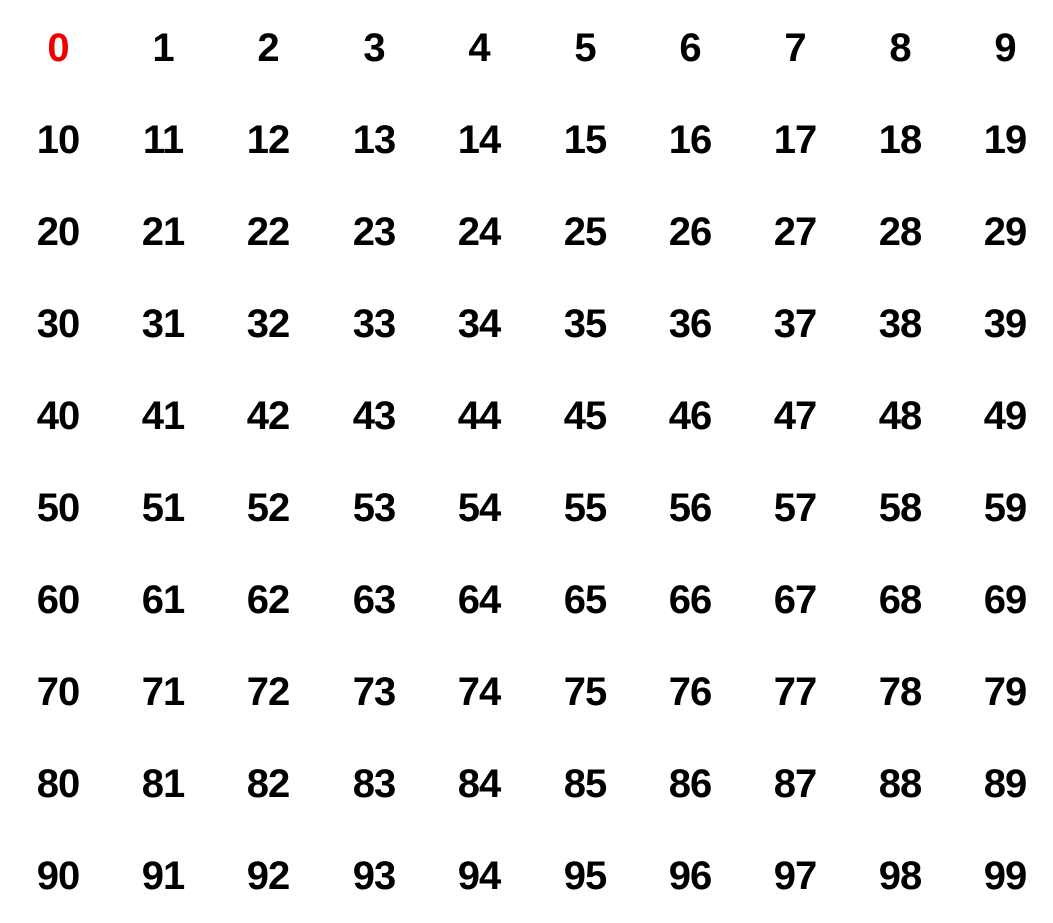 The width and height of the screenshot is (1053, 923). Describe the element at coordinates (690, 324) in the screenshot. I see `number-cell: 36` at that location.